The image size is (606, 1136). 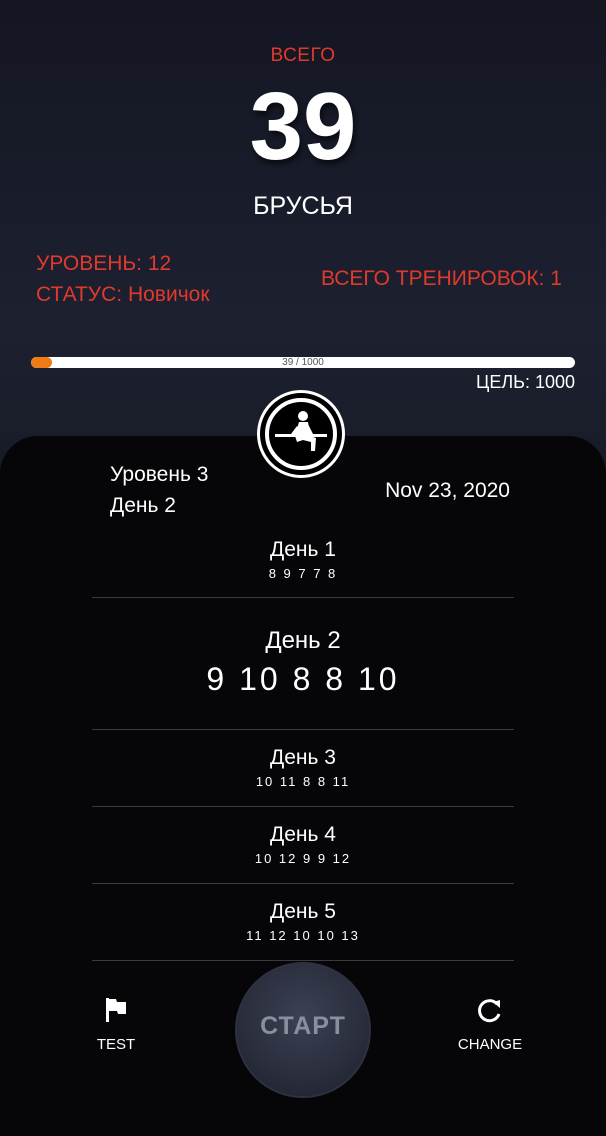 I want to click on start-label: СТАРТ, so click(x=303, y=1026).